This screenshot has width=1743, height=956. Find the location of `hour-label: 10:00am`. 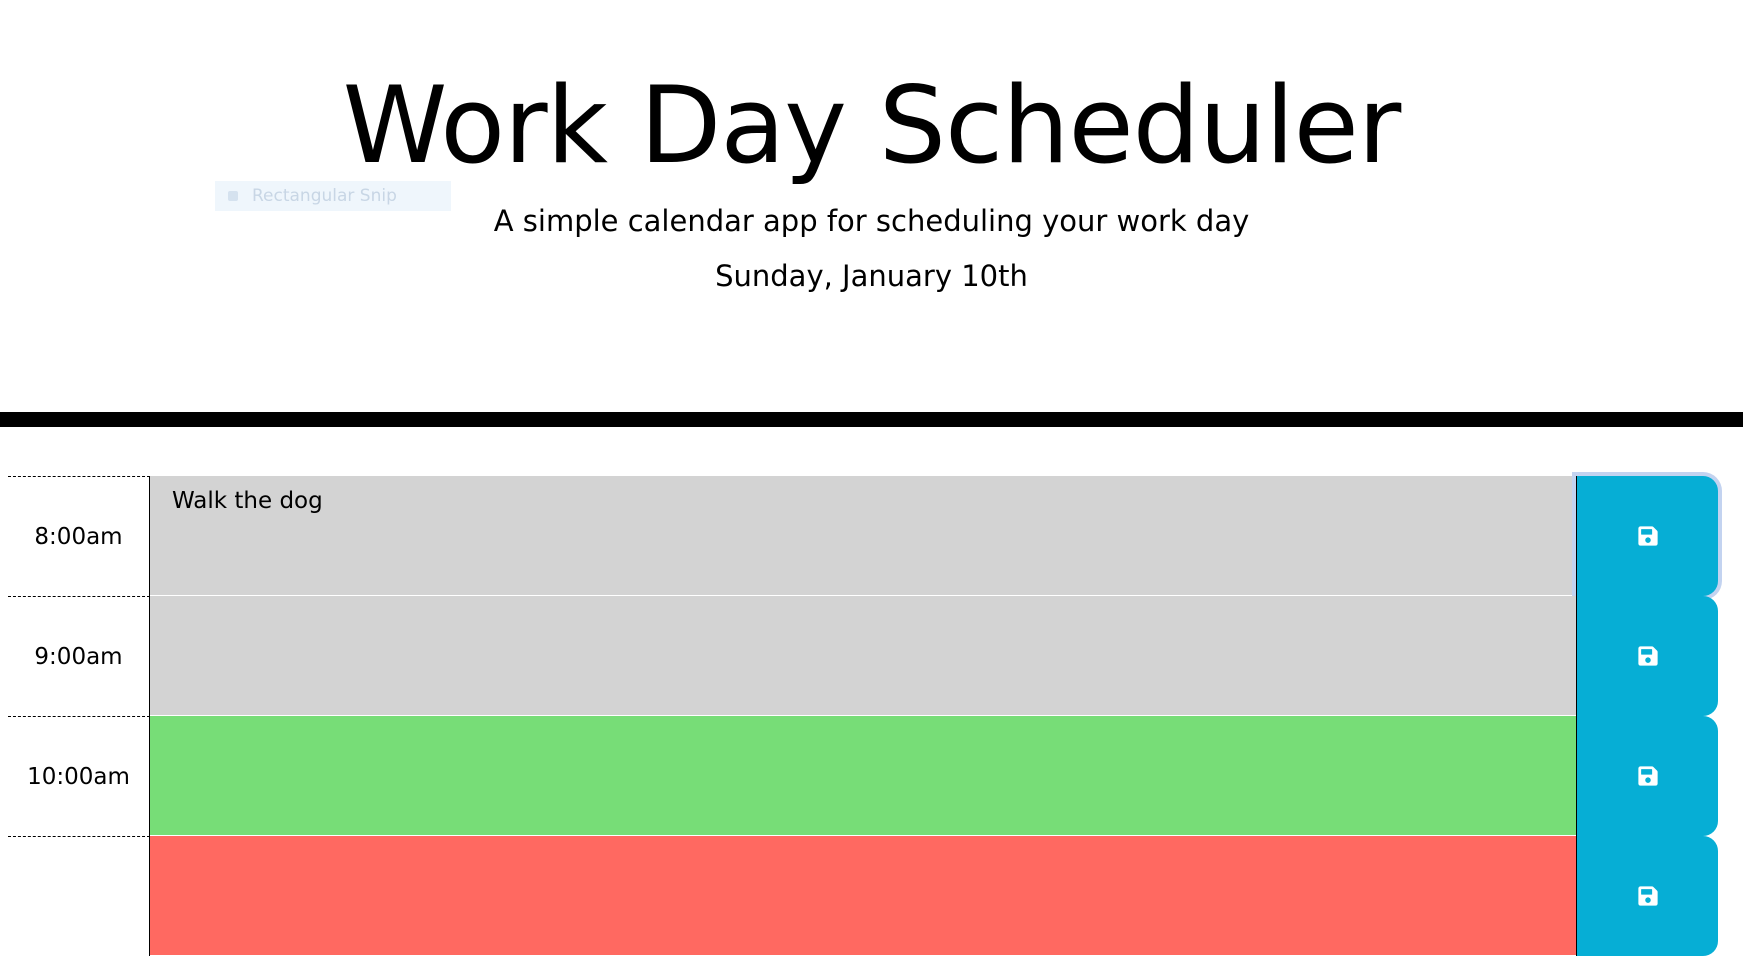

hour-label: 10:00am is located at coordinates (79, 776).